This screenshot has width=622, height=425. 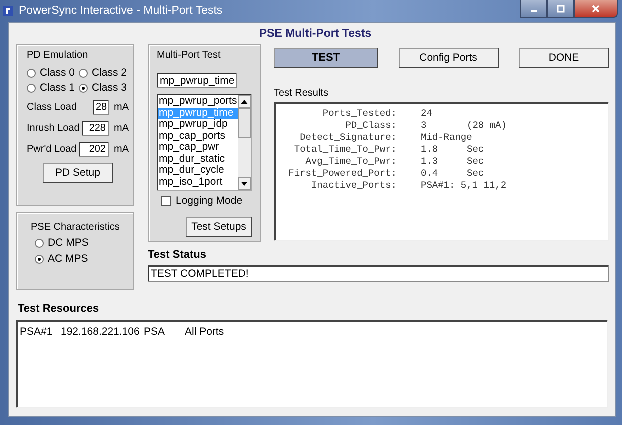 I want to click on result-value: 1.8, so click(x=430, y=150).